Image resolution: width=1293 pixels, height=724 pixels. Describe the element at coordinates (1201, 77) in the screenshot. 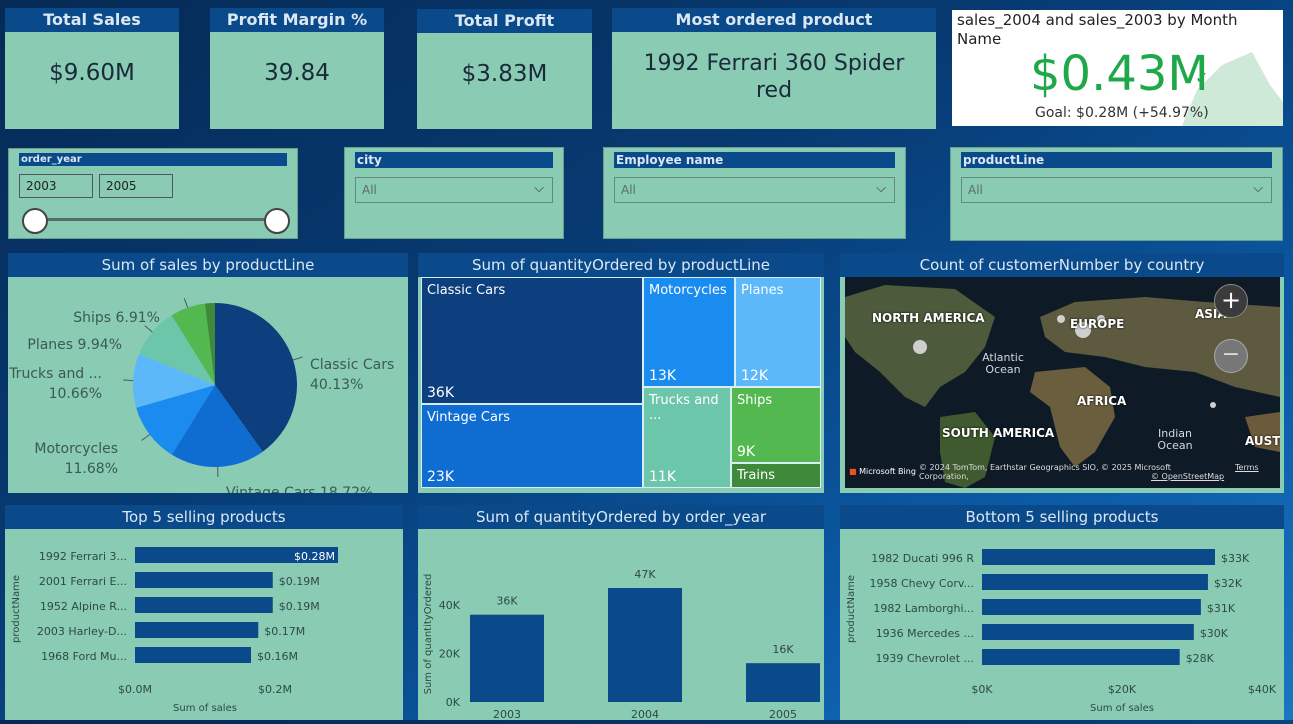

I see `check-icon: ✓` at that location.